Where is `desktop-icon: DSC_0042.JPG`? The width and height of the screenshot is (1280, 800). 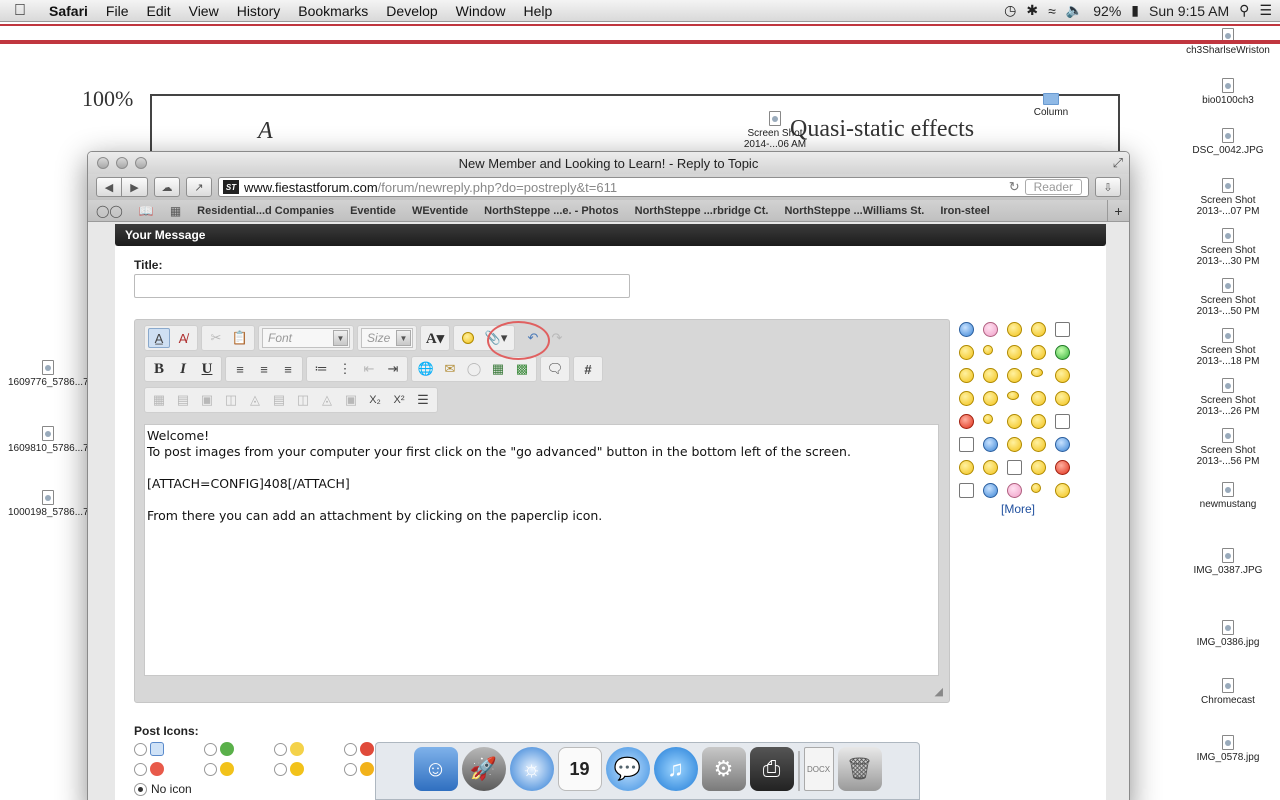
desktop-icon: DSC_0042.JPG is located at coordinates (1228, 142).